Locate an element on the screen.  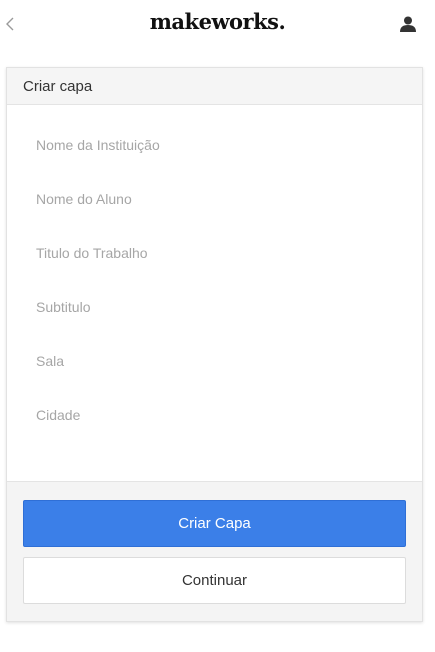
classroom-input is located at coordinates (216, 361).